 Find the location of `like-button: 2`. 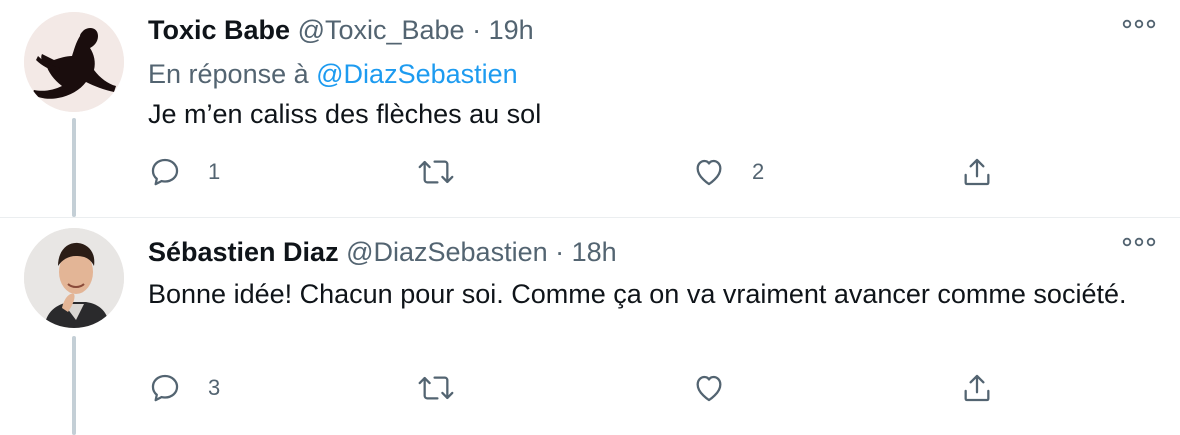

like-button: 2 is located at coordinates (728, 172).